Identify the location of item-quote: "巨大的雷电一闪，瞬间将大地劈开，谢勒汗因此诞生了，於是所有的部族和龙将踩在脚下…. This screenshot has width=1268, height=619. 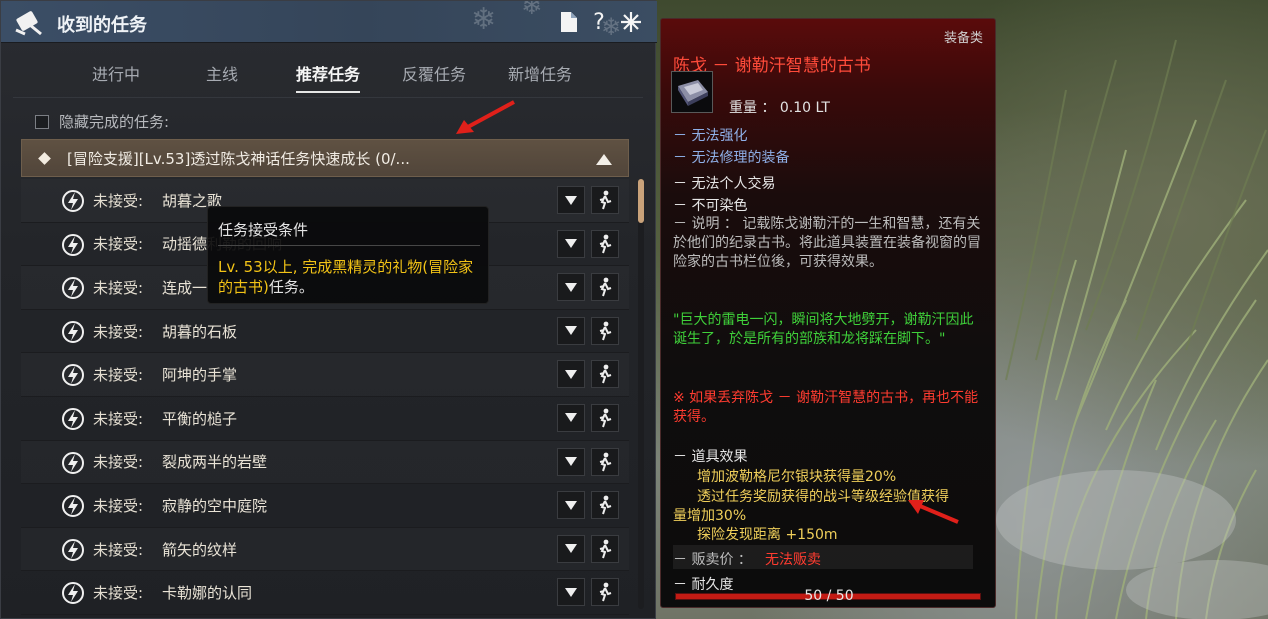
(823, 329).